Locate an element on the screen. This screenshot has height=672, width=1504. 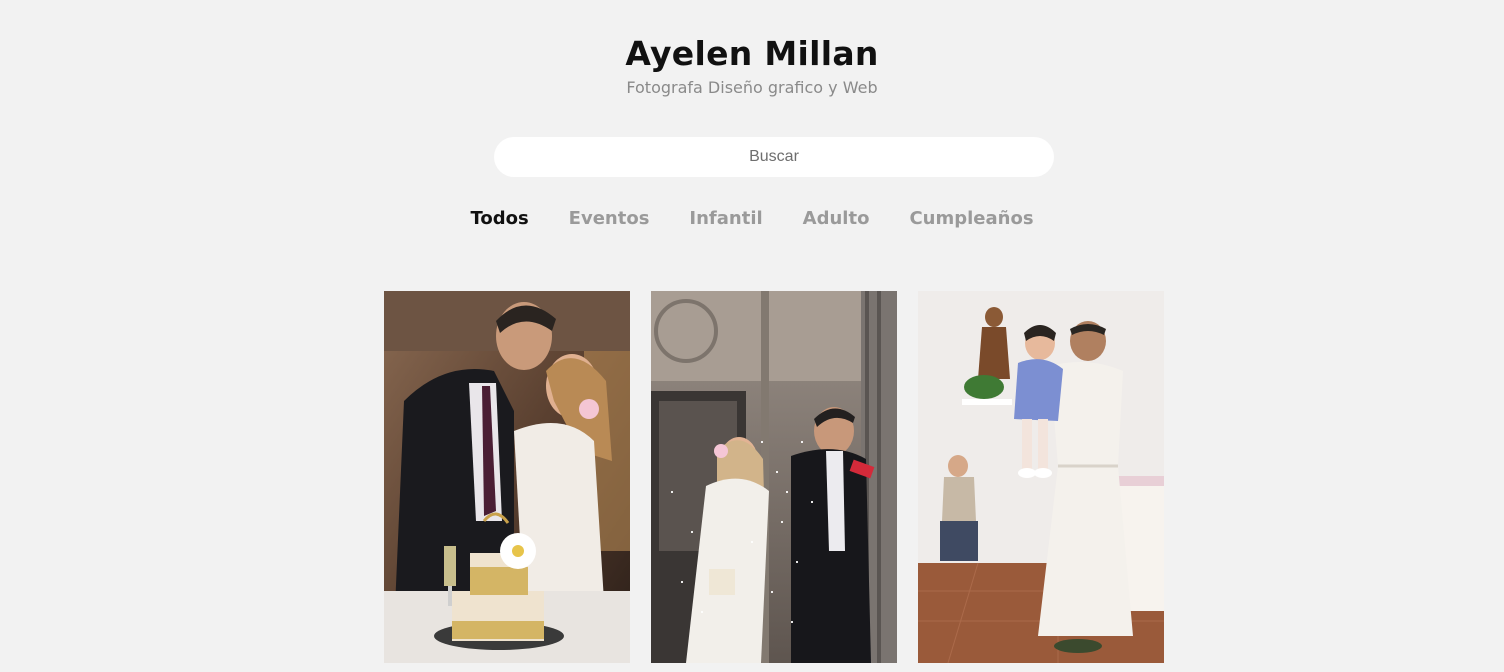
gallery-photo-church-baptism is located at coordinates (1041, 477).